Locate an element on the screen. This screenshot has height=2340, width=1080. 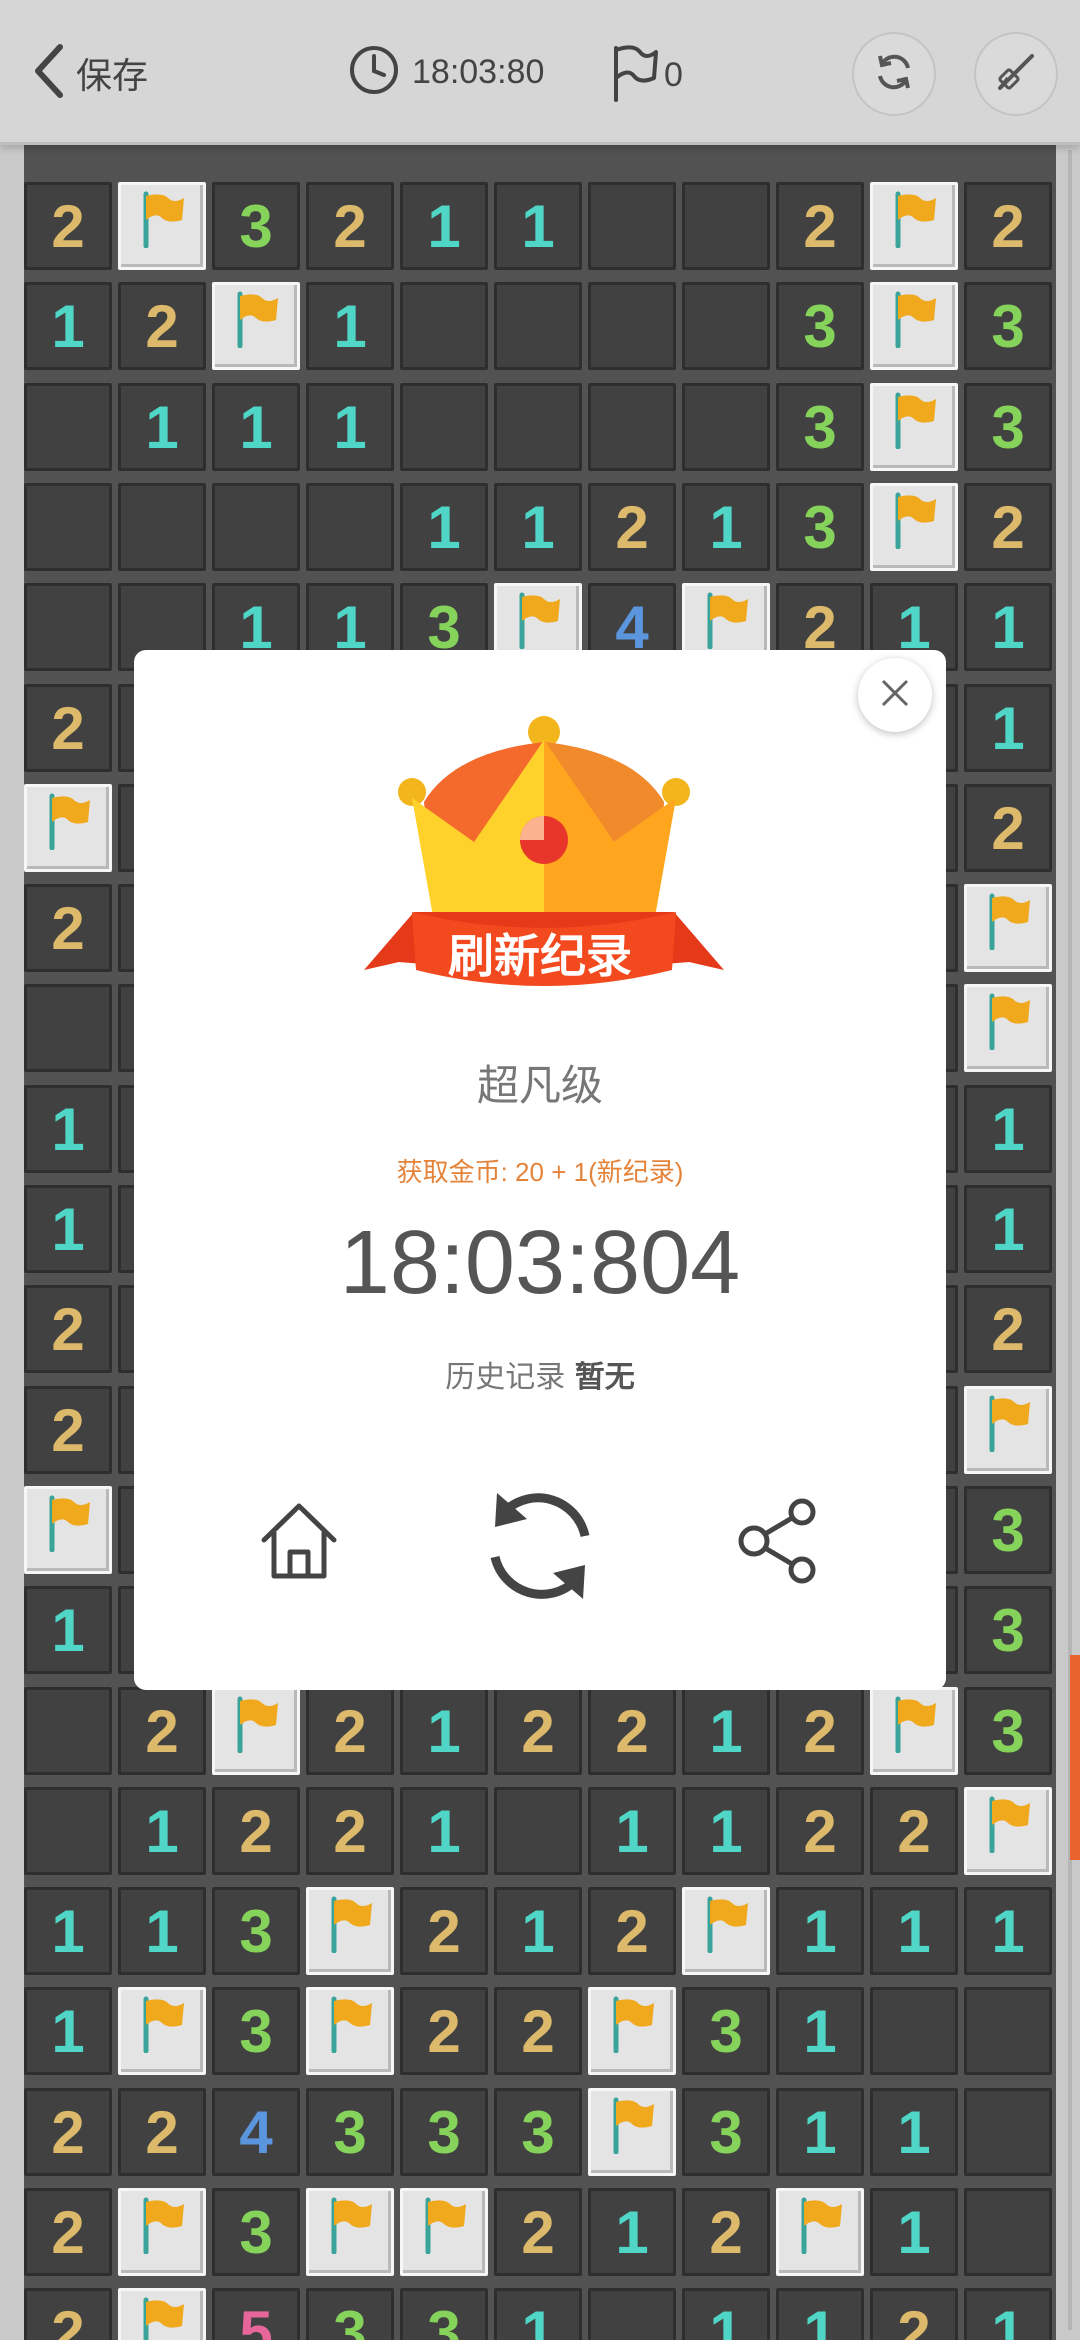
close-button is located at coordinates (895, 695).